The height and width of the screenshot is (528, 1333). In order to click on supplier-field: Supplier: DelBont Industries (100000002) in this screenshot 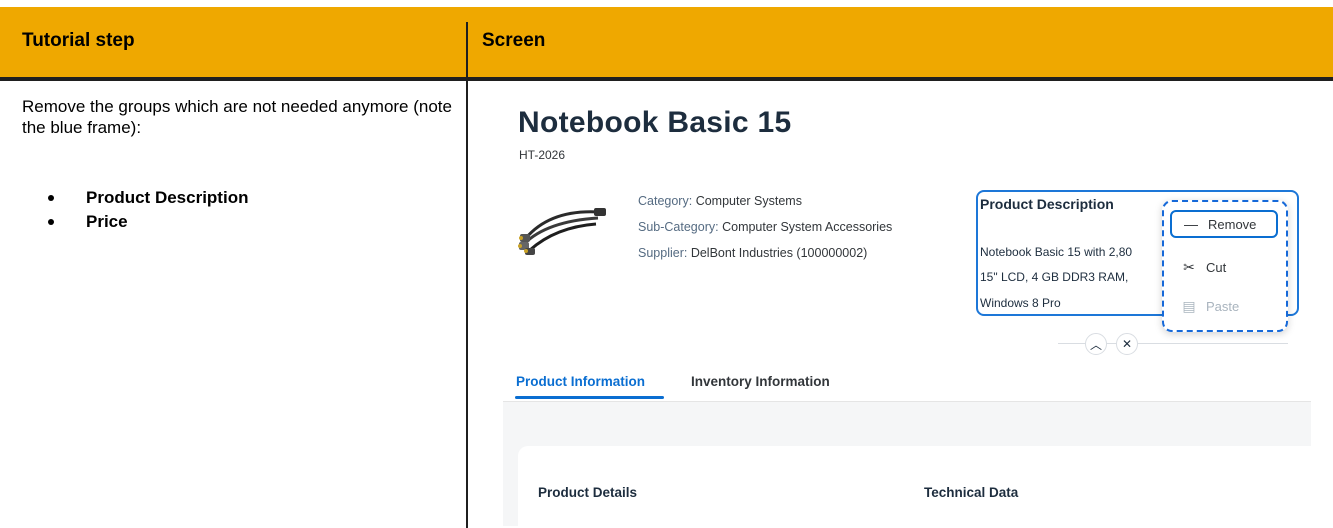, I will do `click(752, 253)`.